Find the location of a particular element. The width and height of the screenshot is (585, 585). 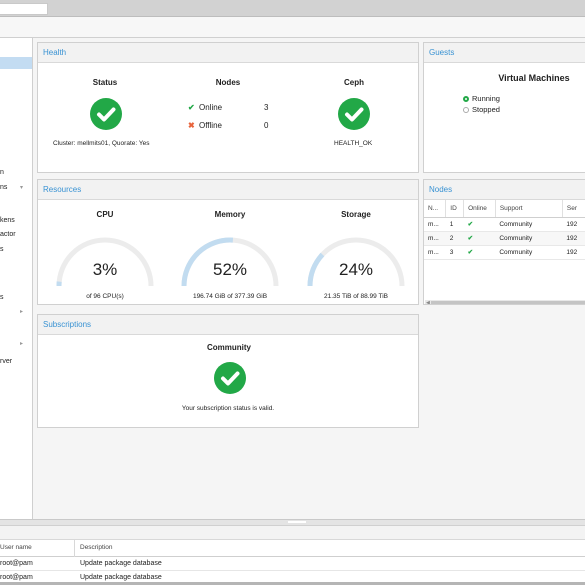

online-label: Online is located at coordinates (211, 107).